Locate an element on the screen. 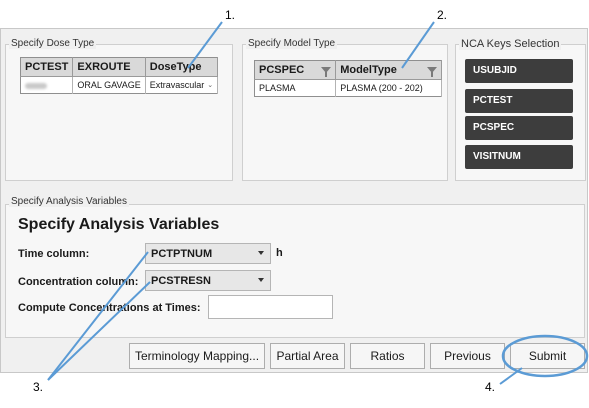  column-header-modeltype: ModelType is located at coordinates (388, 70).